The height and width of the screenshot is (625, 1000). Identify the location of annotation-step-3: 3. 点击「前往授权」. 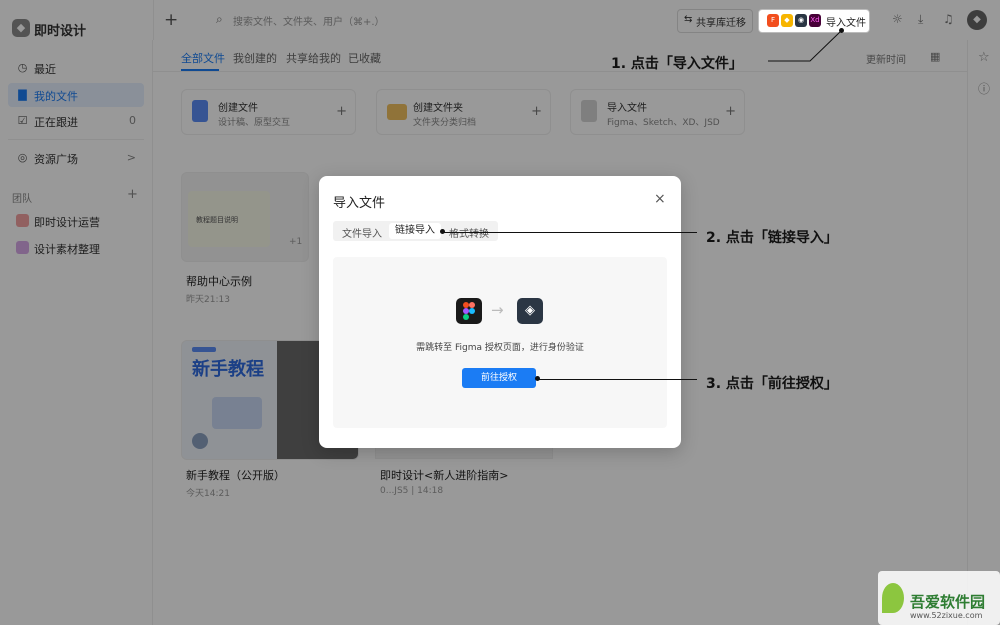
(772, 384).